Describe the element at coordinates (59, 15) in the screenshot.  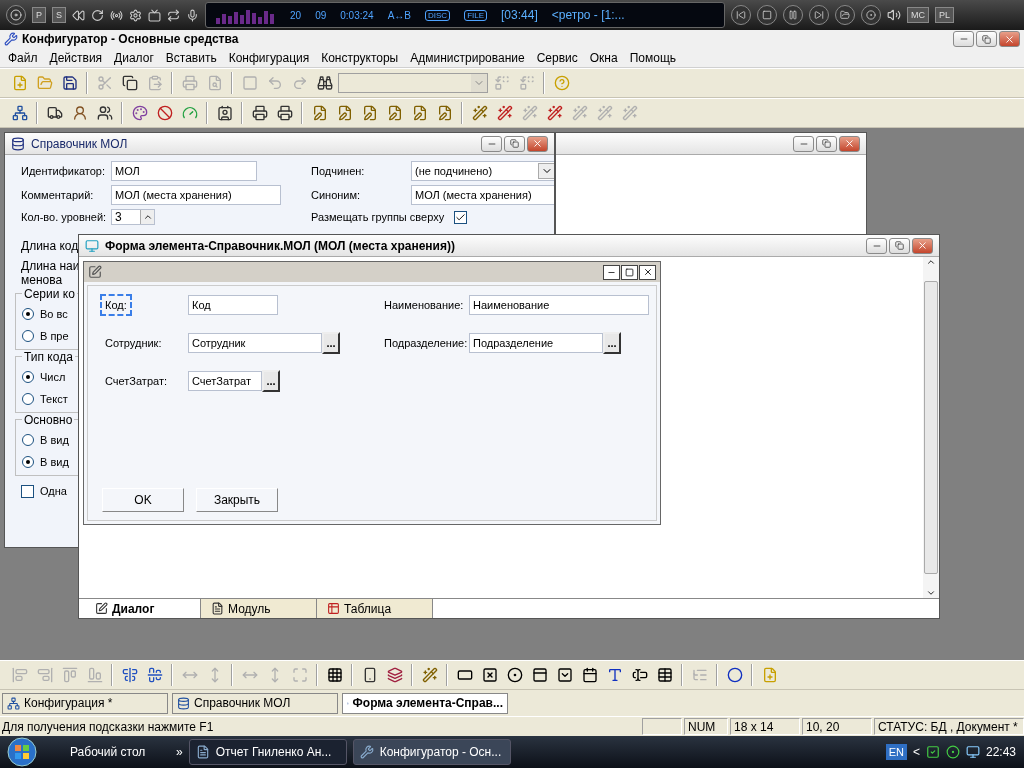
I see `player-button: S` at that location.